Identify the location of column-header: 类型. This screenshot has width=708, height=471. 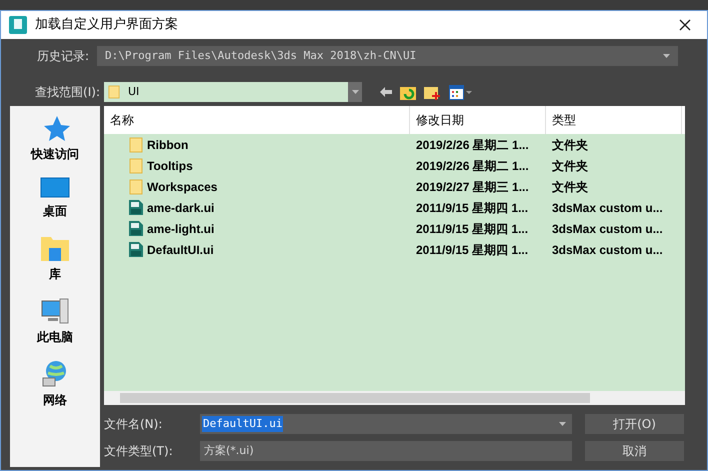
(614, 120).